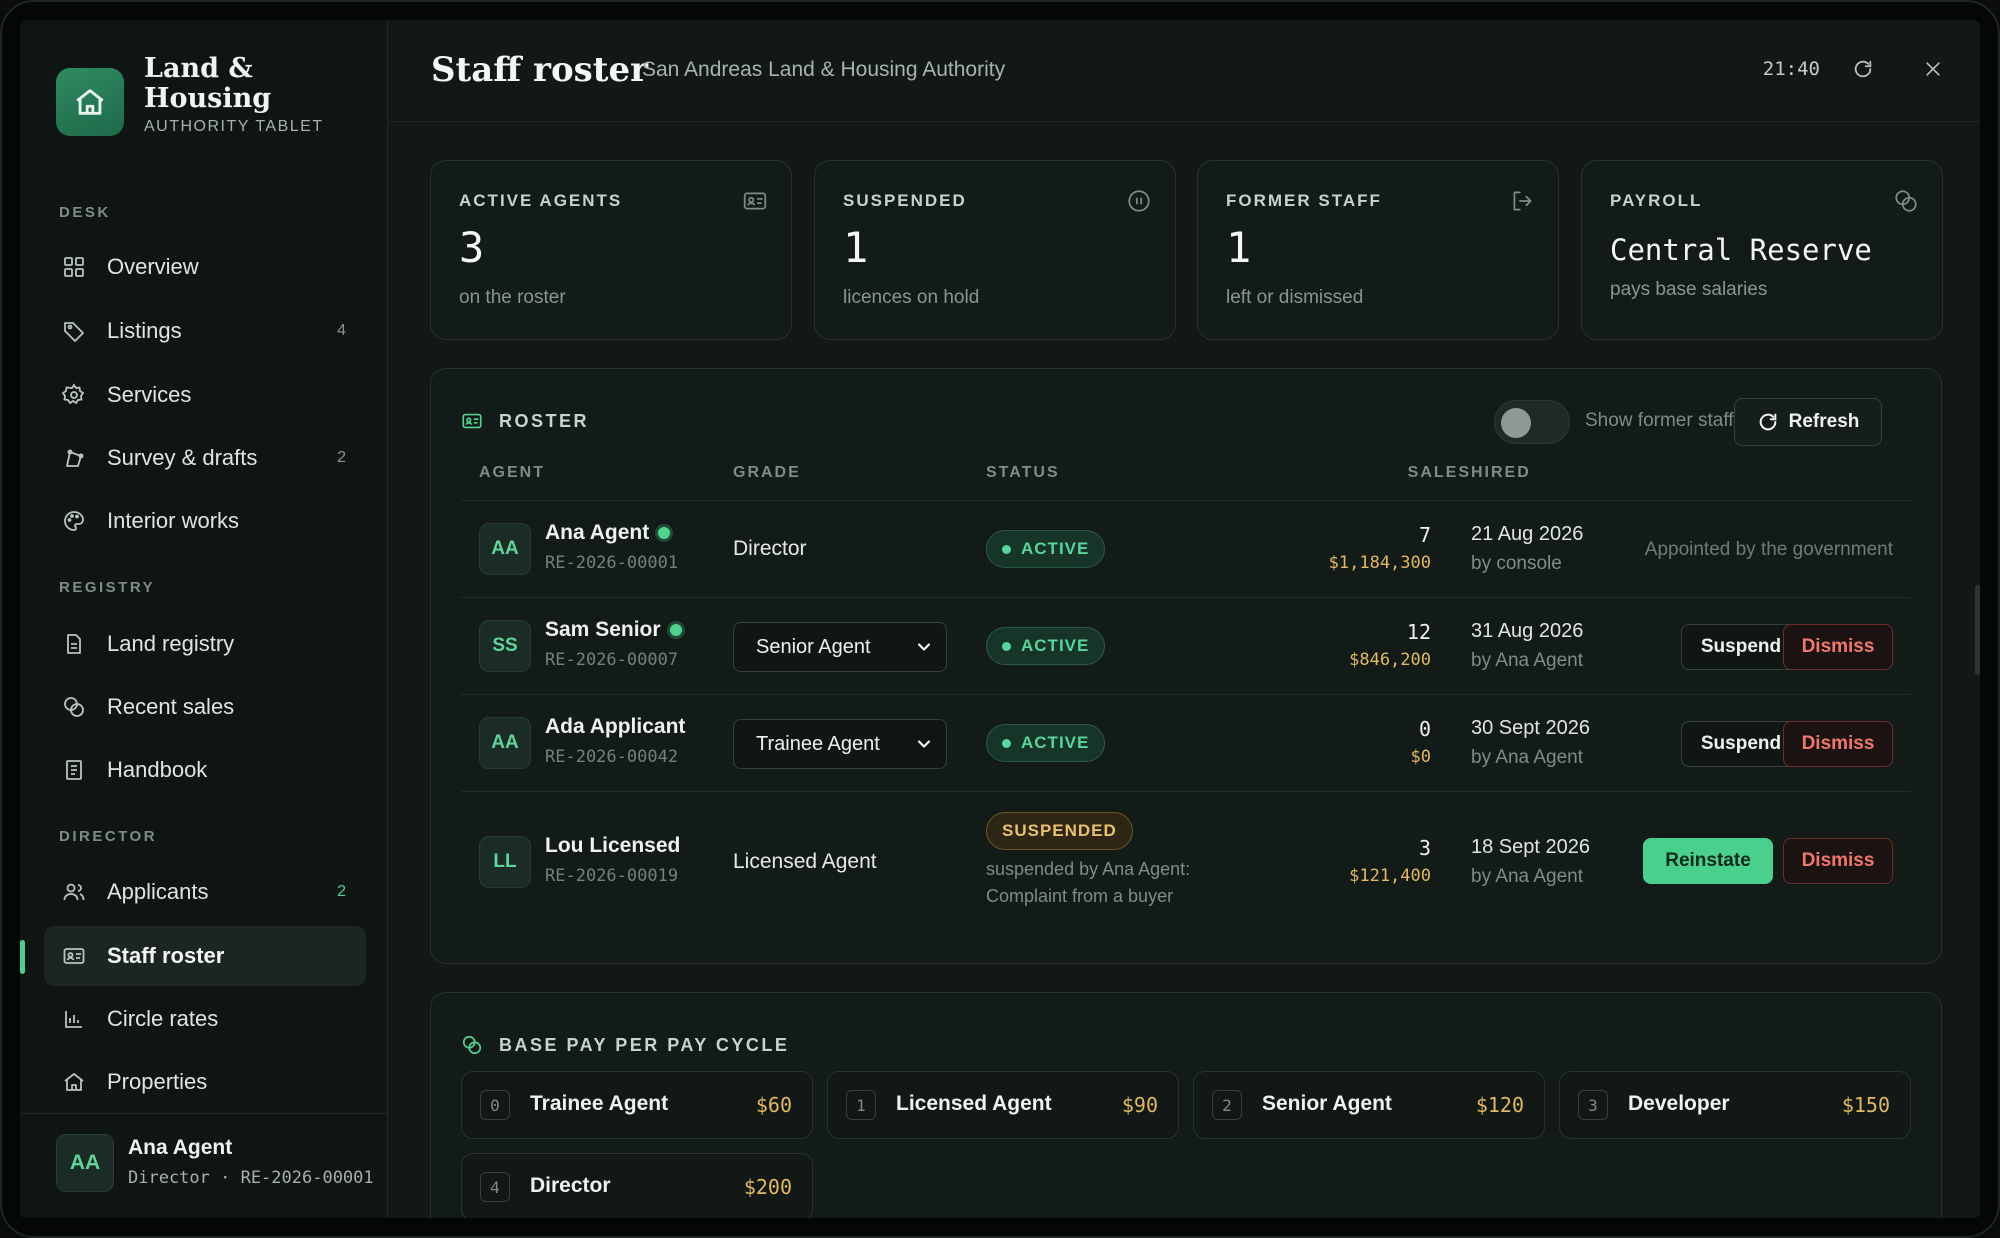 This screenshot has height=1238, width=2000. Describe the element at coordinates (1418, 632) in the screenshot. I see `sales-count: 12` at that location.